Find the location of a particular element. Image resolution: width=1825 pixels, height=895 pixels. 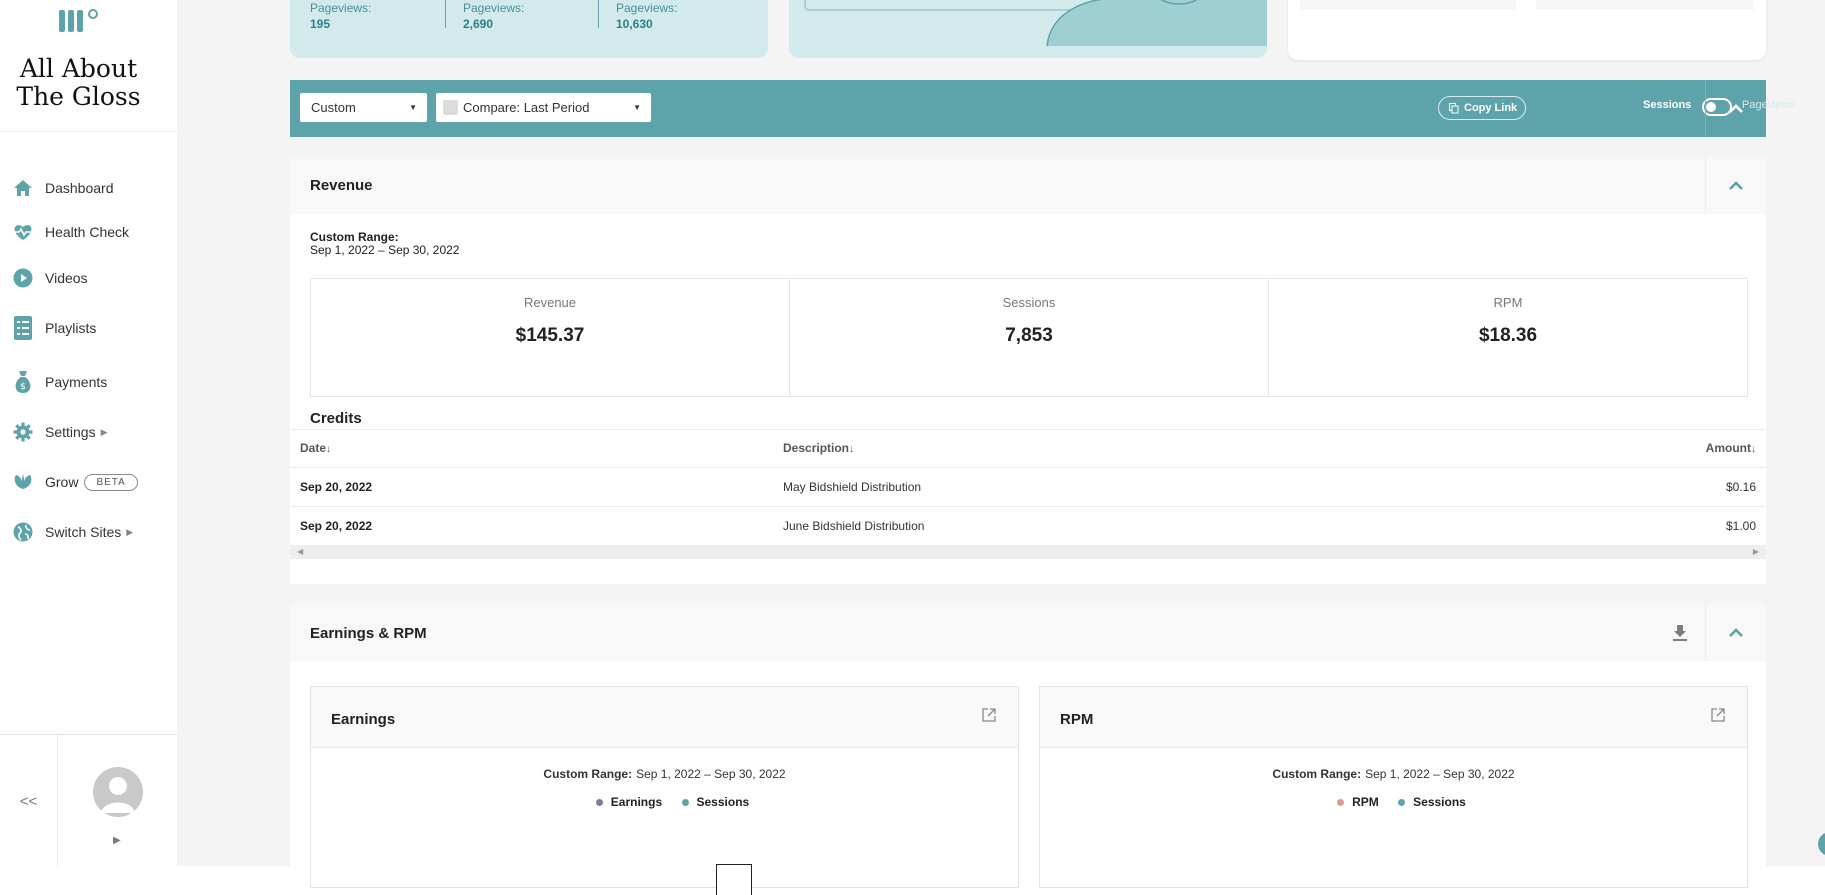

sidebar-item-dashboard: Dashboard is located at coordinates (63, 188).